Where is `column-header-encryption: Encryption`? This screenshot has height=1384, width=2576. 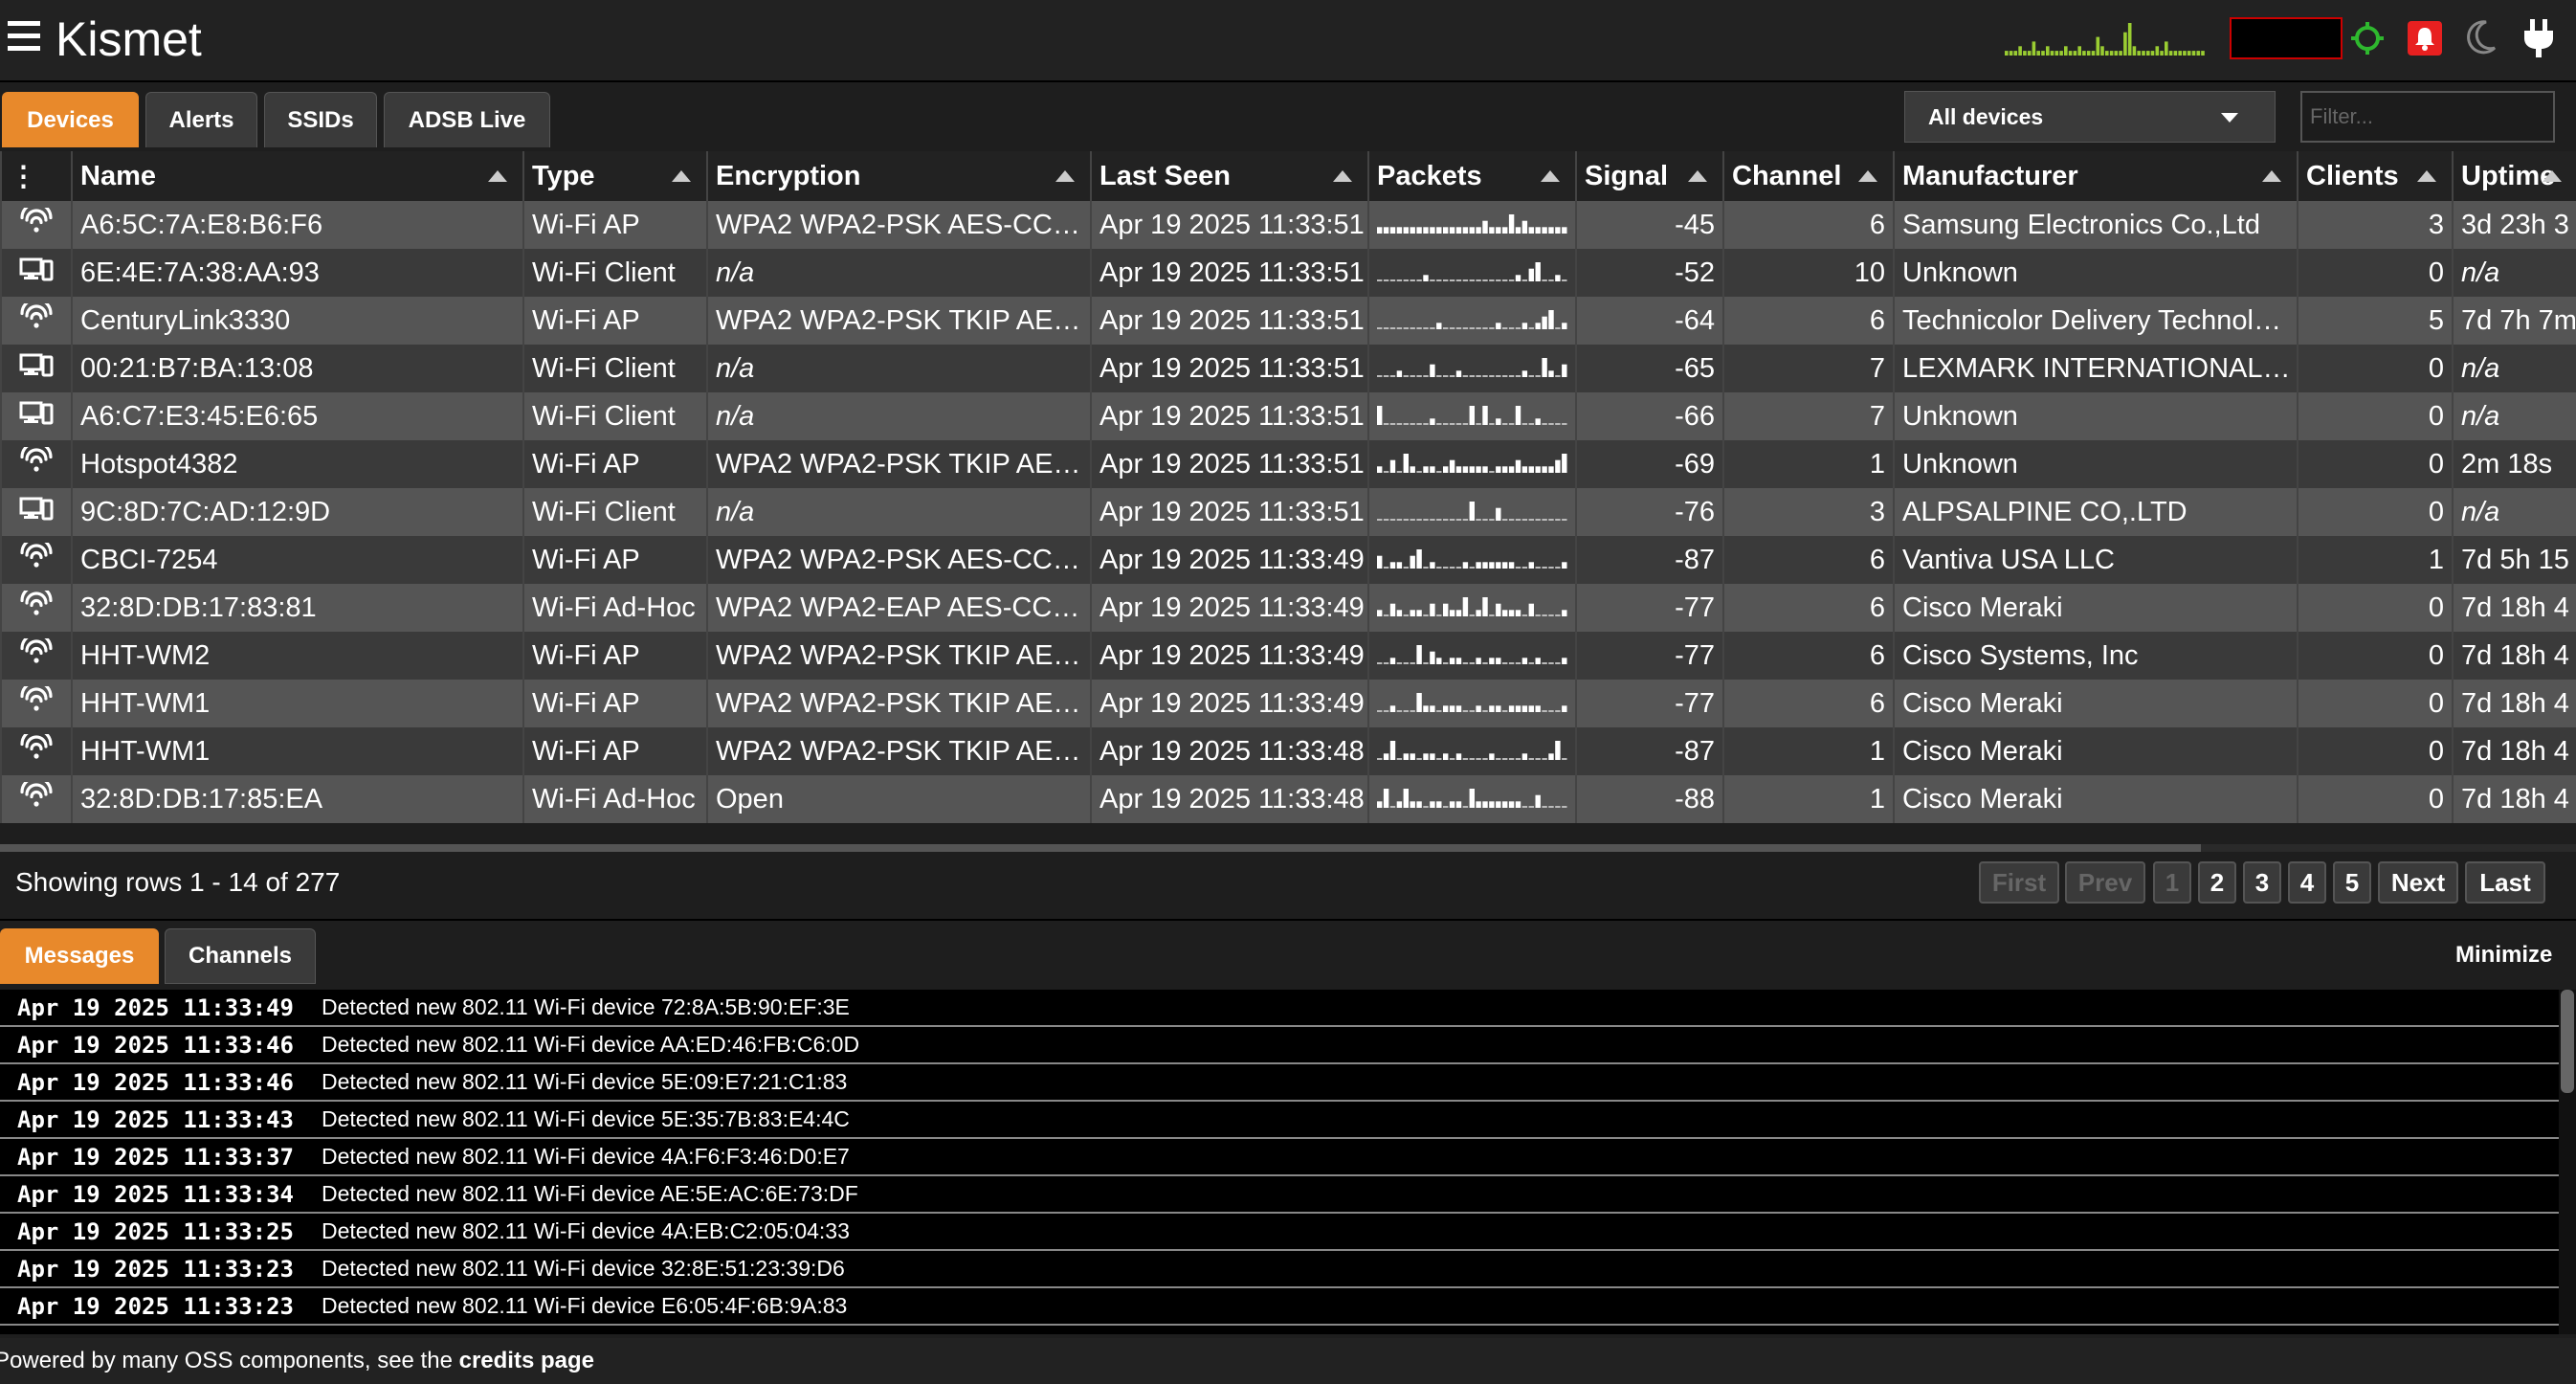 column-header-encryption: Encryption is located at coordinates (898, 176).